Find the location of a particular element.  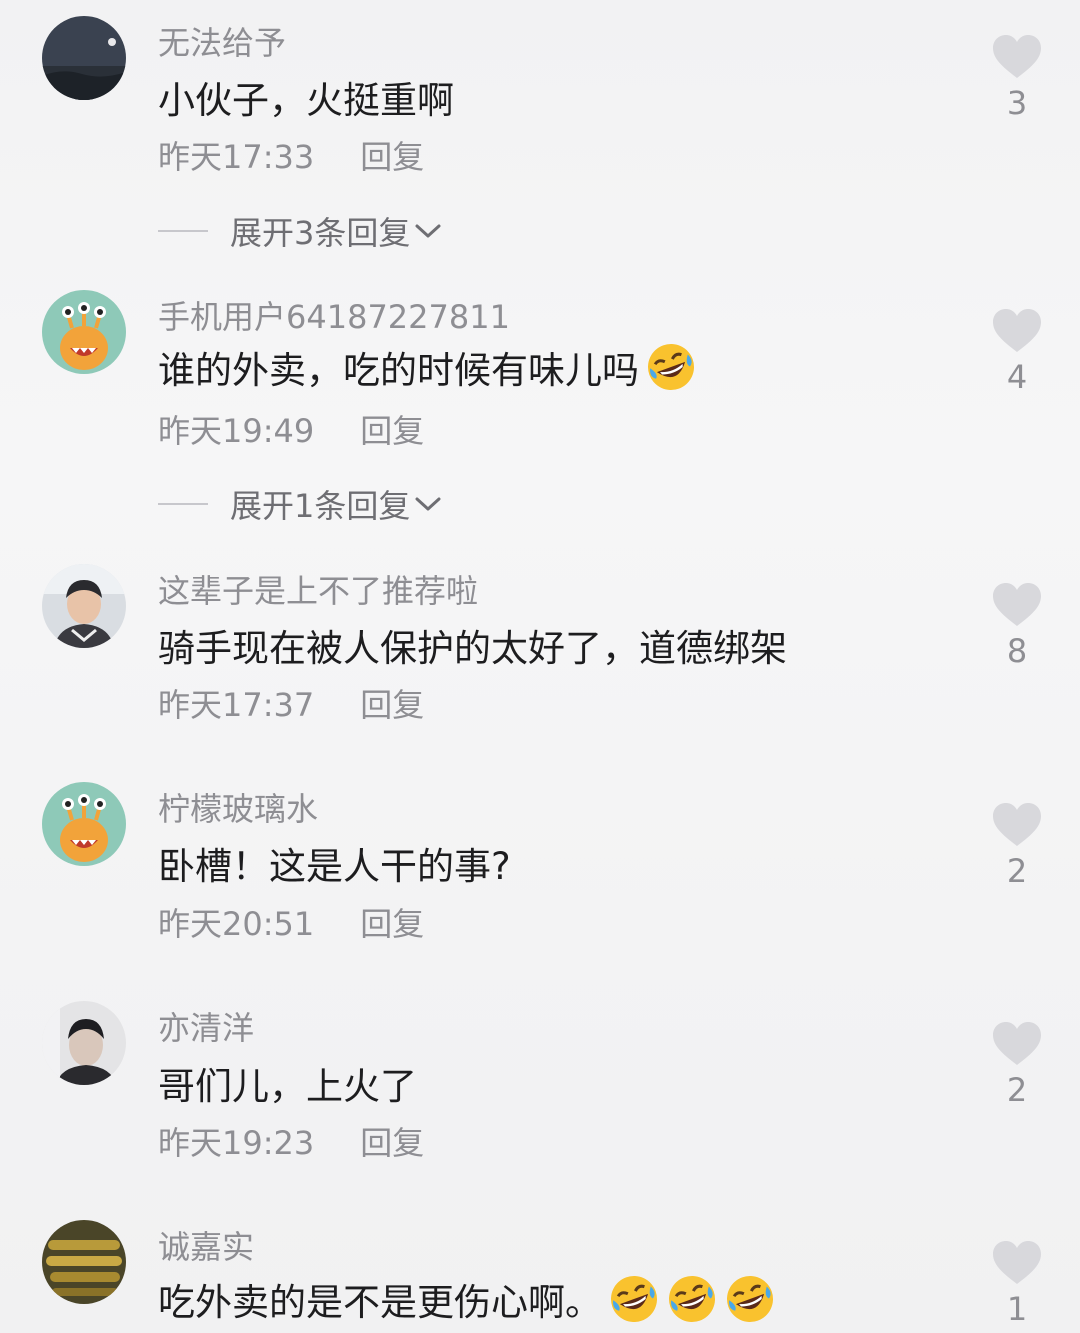

like-button: 1 is located at coordinates (1017, 1284).